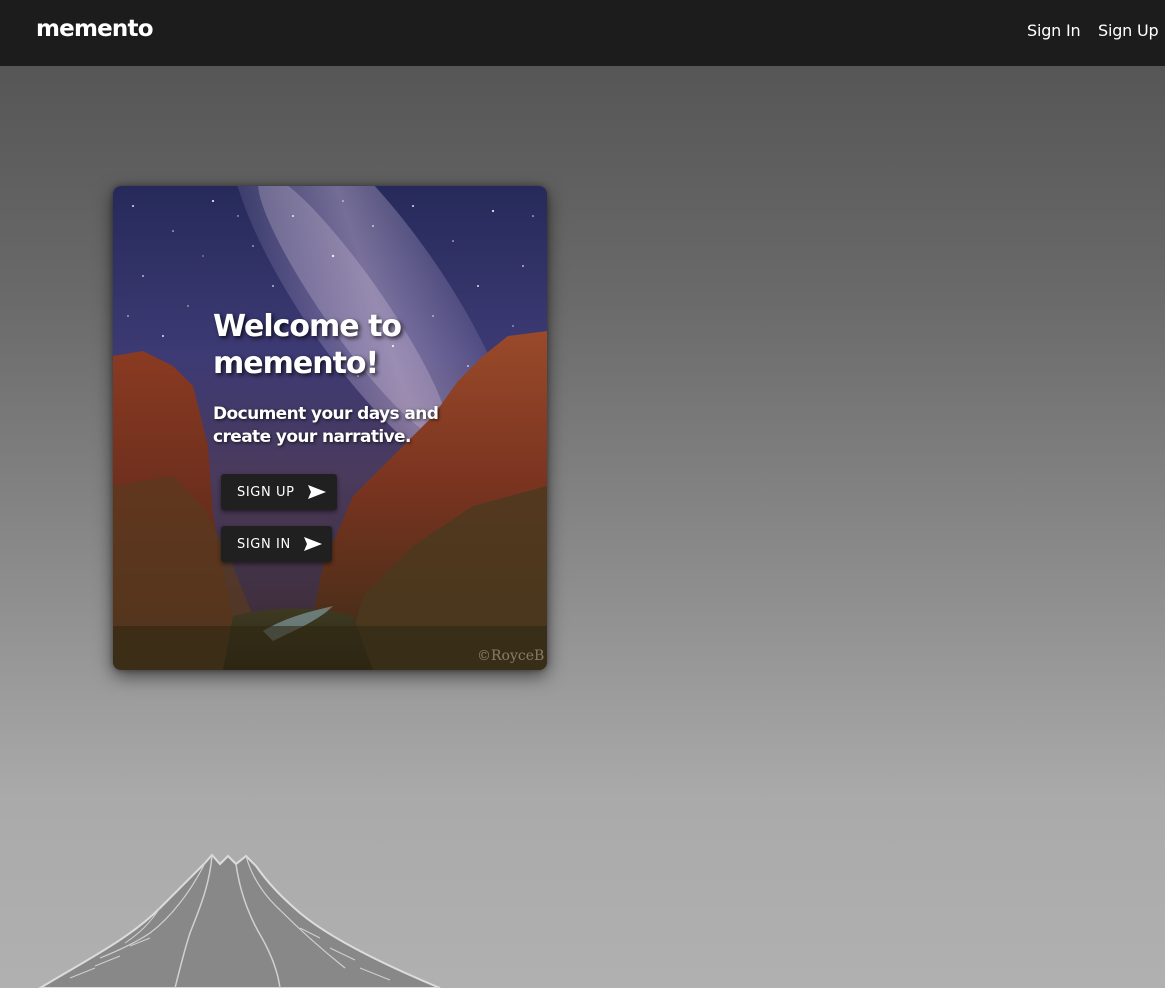  Describe the element at coordinates (1054, 30) in the screenshot. I see `nav-sign-in-link: Sign In` at that location.